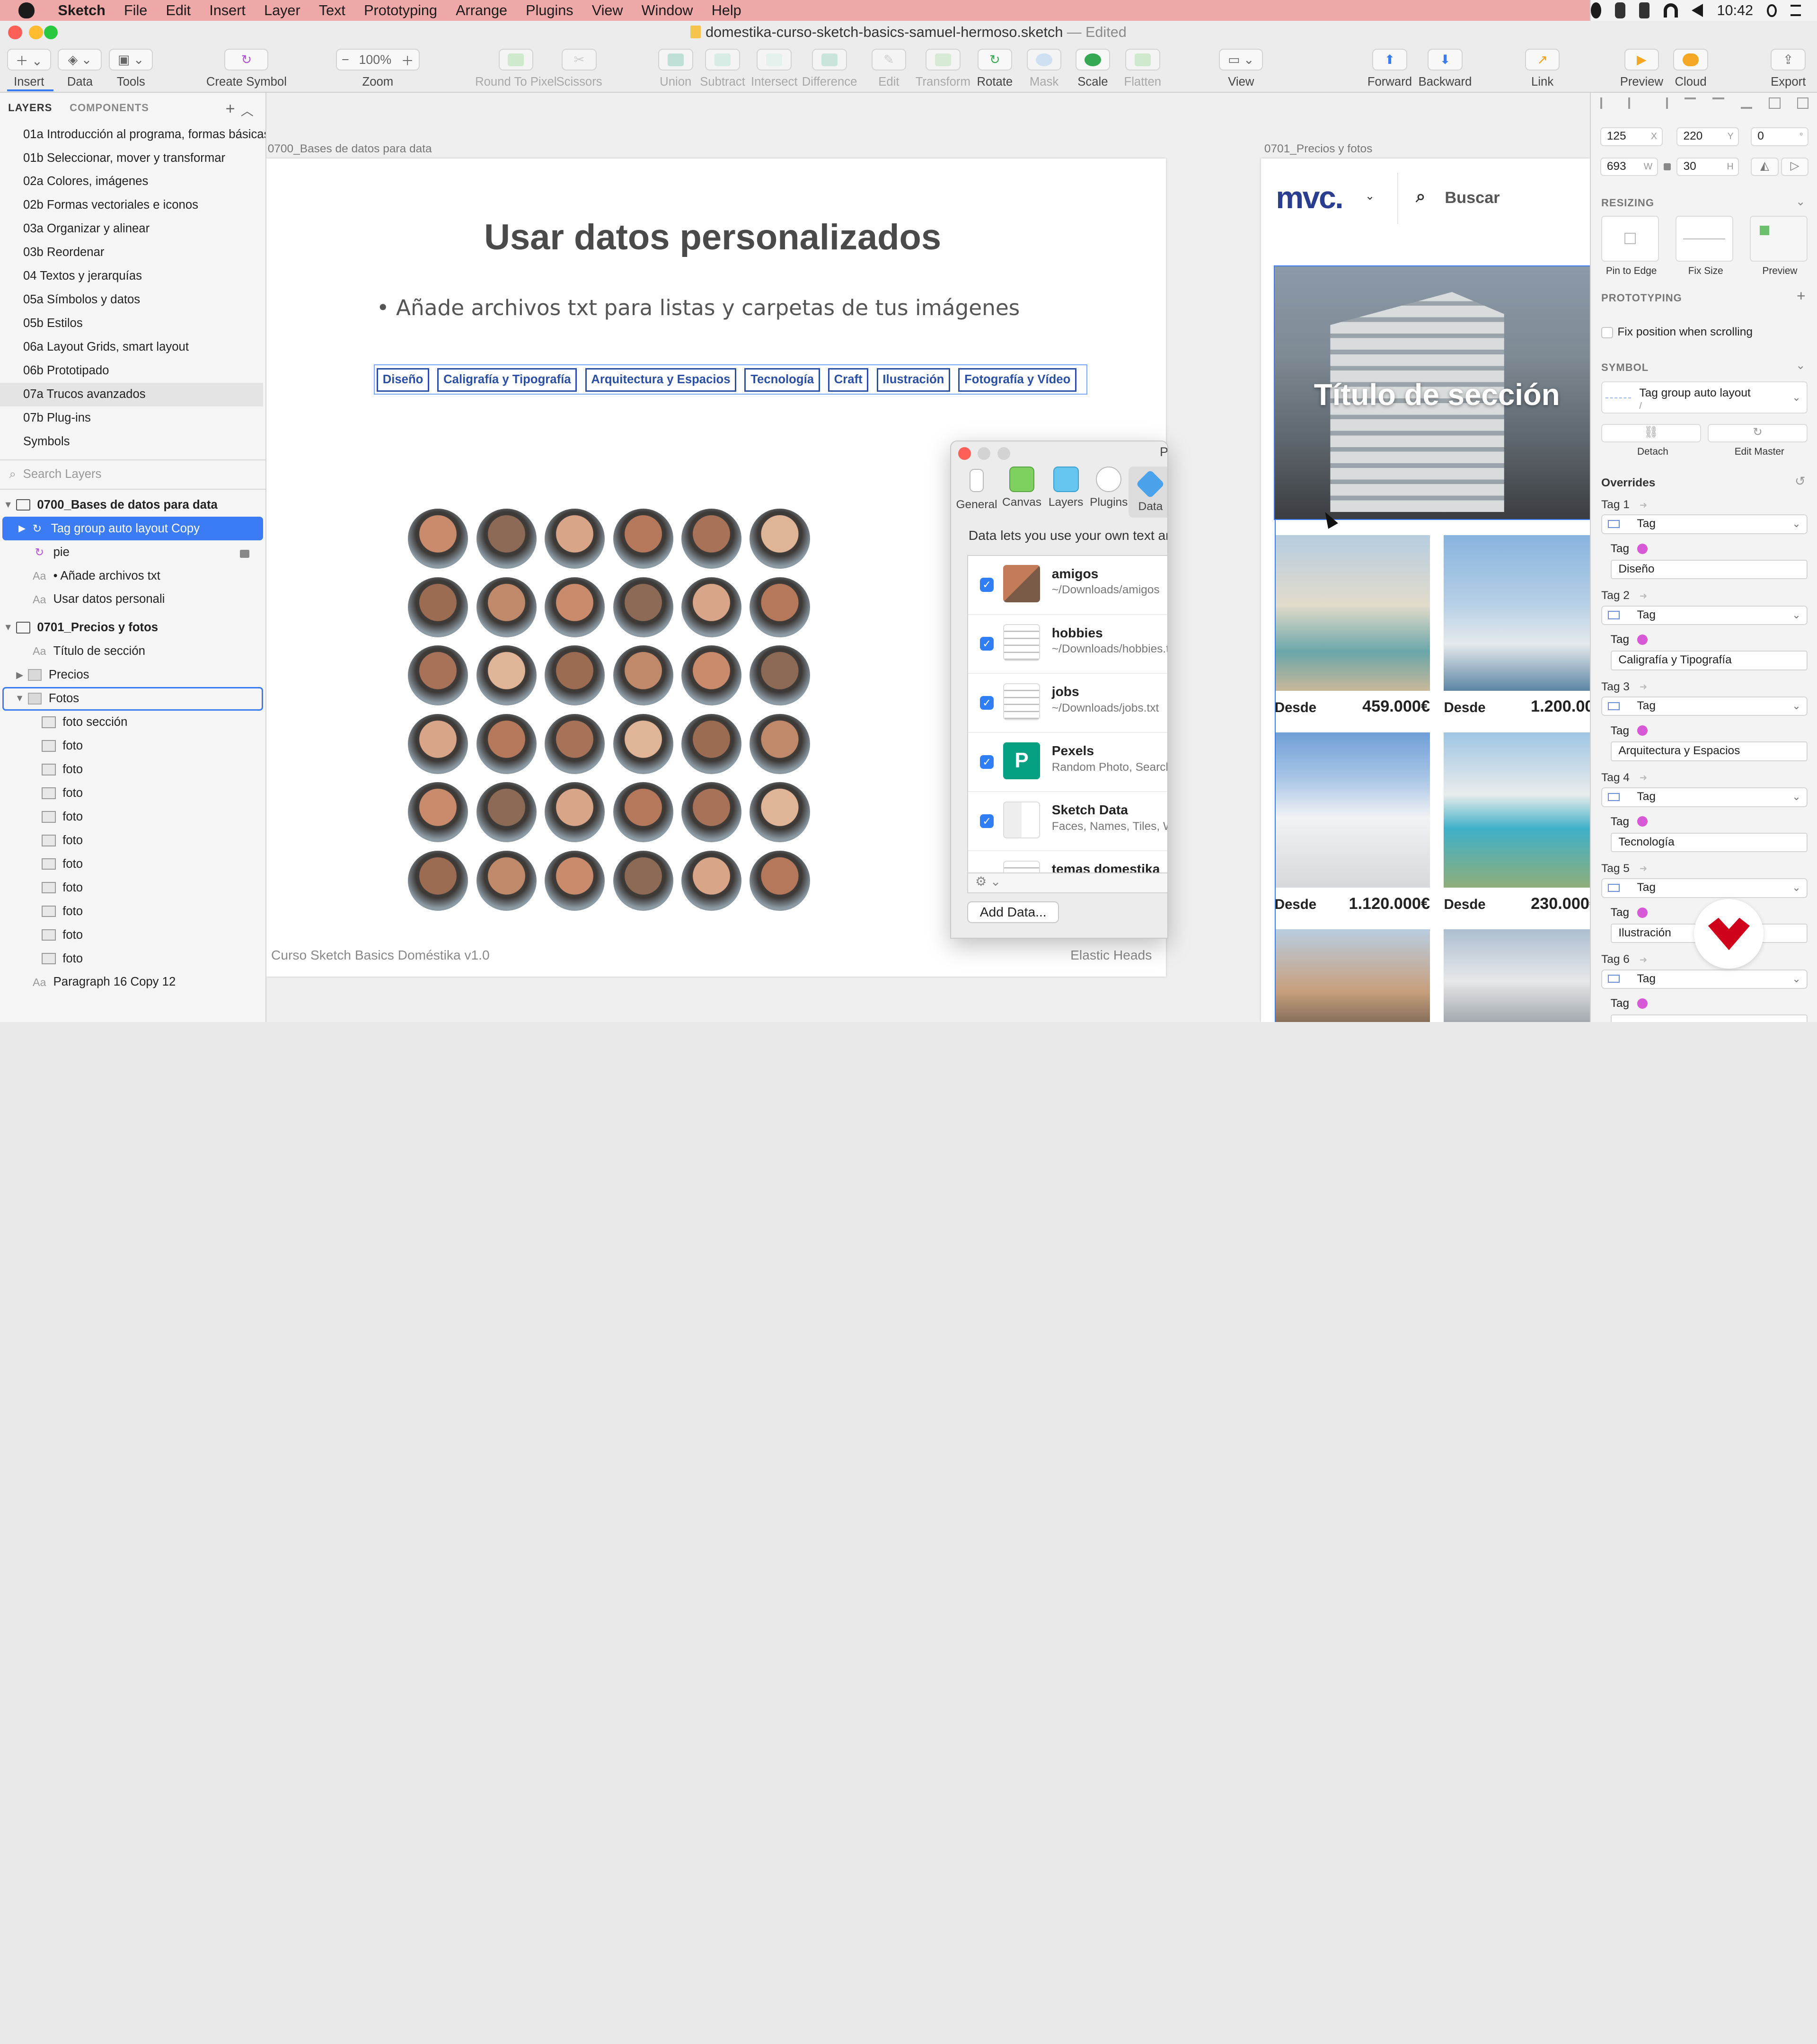 The width and height of the screenshot is (1817, 2044). What do you see at coordinates (132, 300) in the screenshot?
I see `page-item: 05a Símbolos y datos` at bounding box center [132, 300].